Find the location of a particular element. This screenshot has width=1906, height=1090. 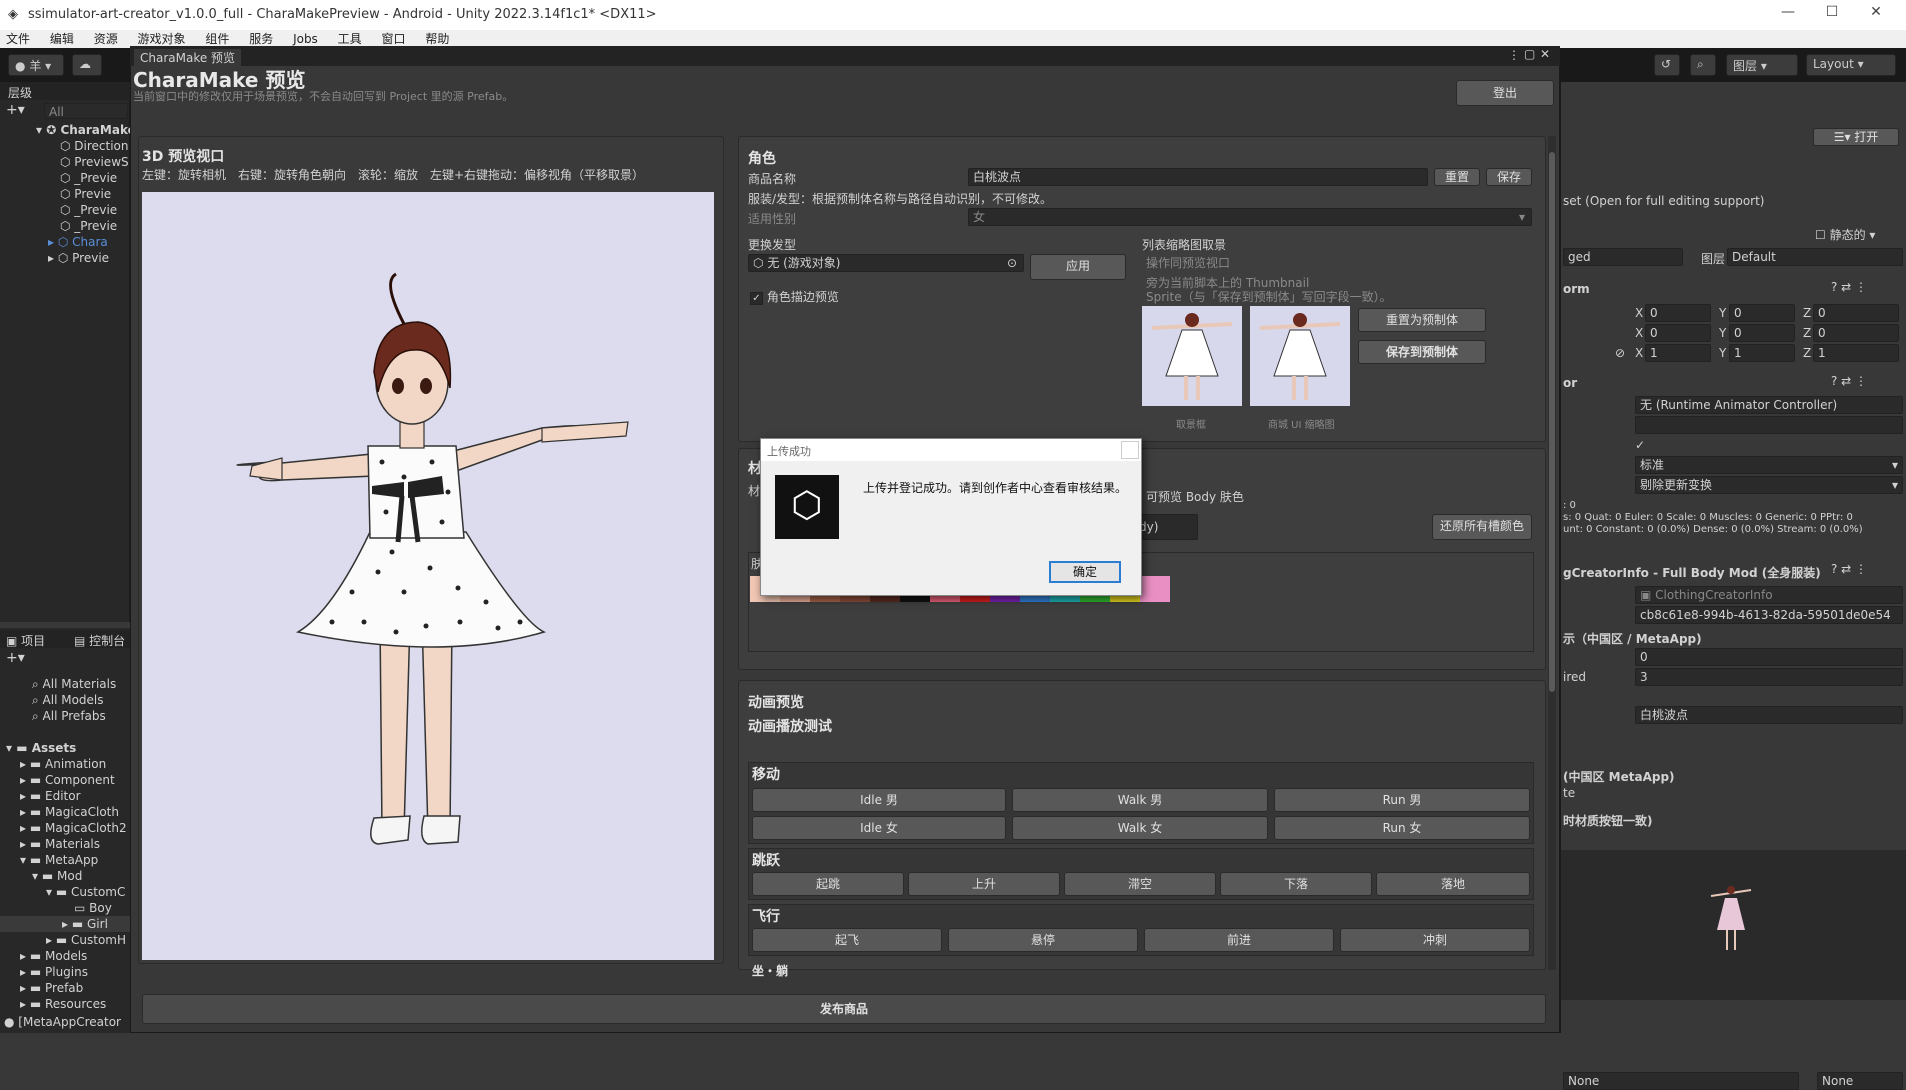

folder-item: ▸ ▬ MagicaCloth is located at coordinates (69, 812).